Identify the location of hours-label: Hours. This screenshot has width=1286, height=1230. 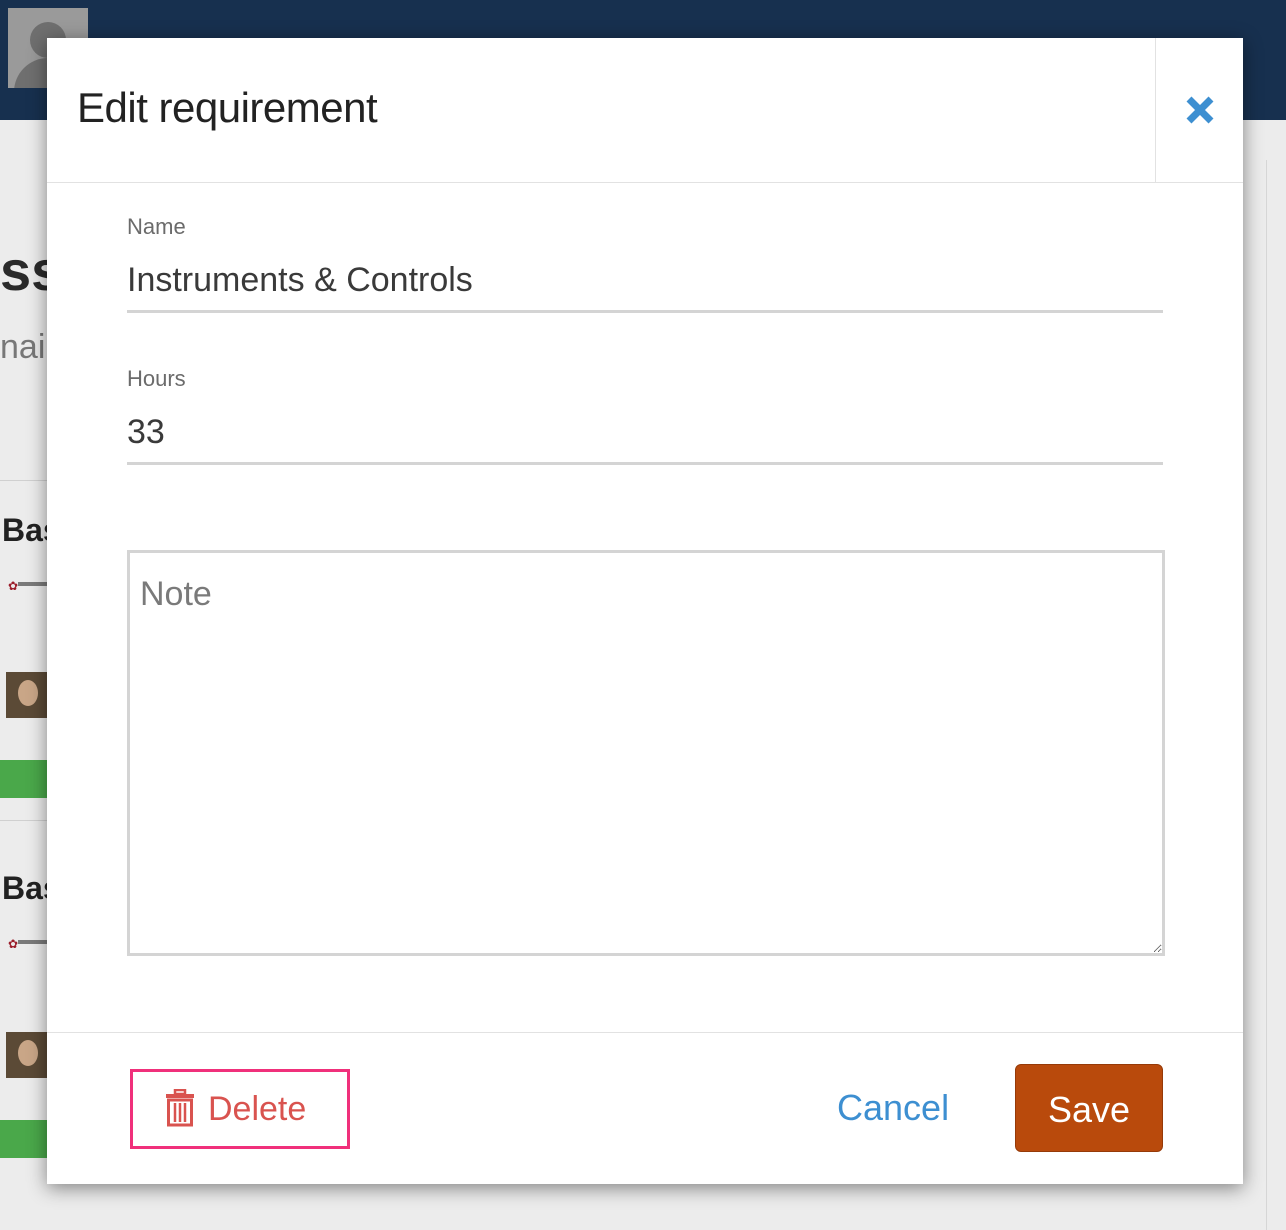
(156, 378).